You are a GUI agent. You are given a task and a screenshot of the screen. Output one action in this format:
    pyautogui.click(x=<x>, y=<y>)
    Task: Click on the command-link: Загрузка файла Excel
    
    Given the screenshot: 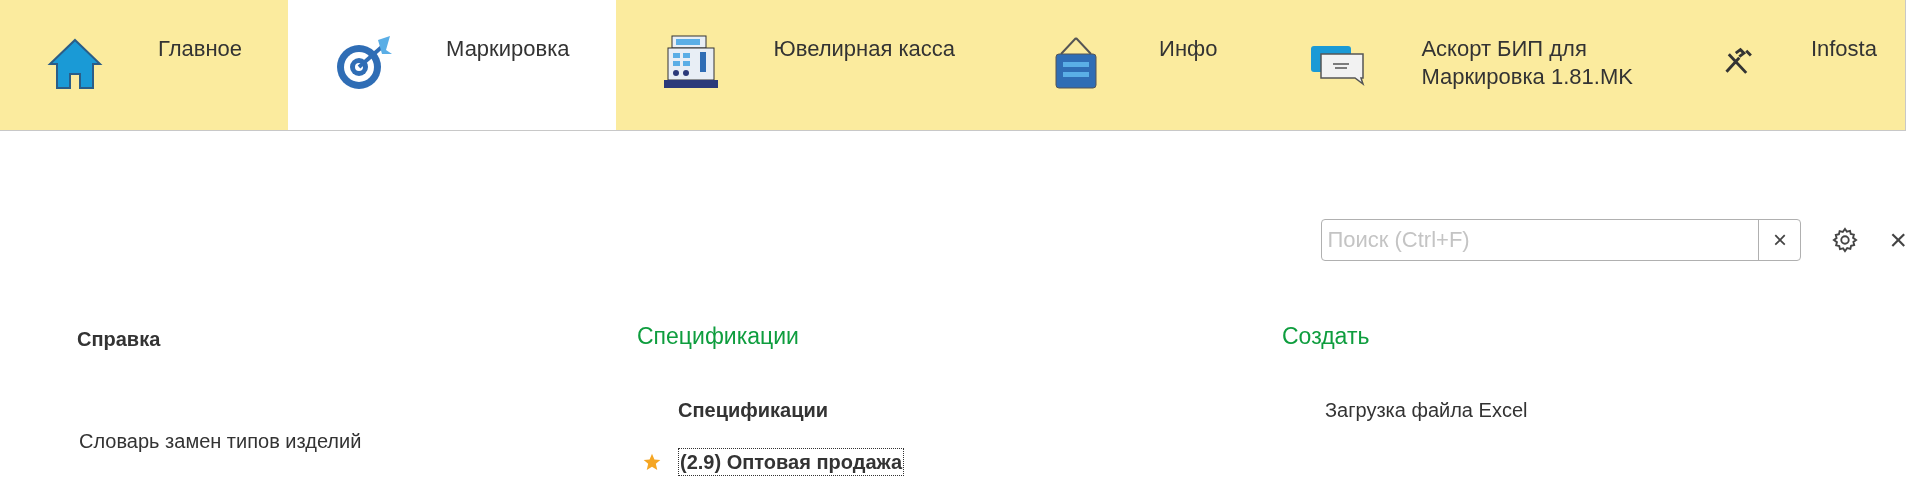 What is the action you would take?
    pyautogui.click(x=1426, y=410)
    